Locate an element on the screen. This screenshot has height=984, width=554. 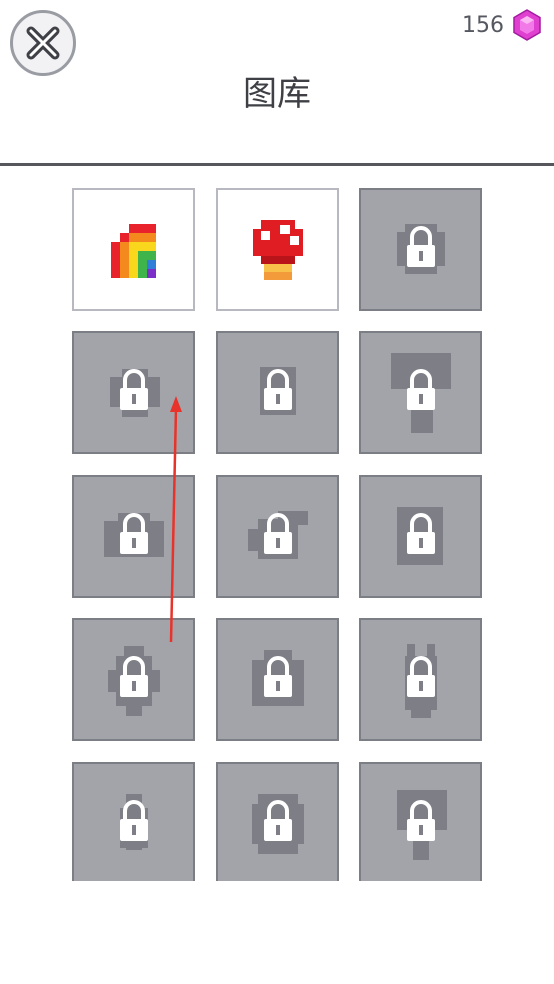
mushroom-pixel-art is located at coordinates (278, 250).